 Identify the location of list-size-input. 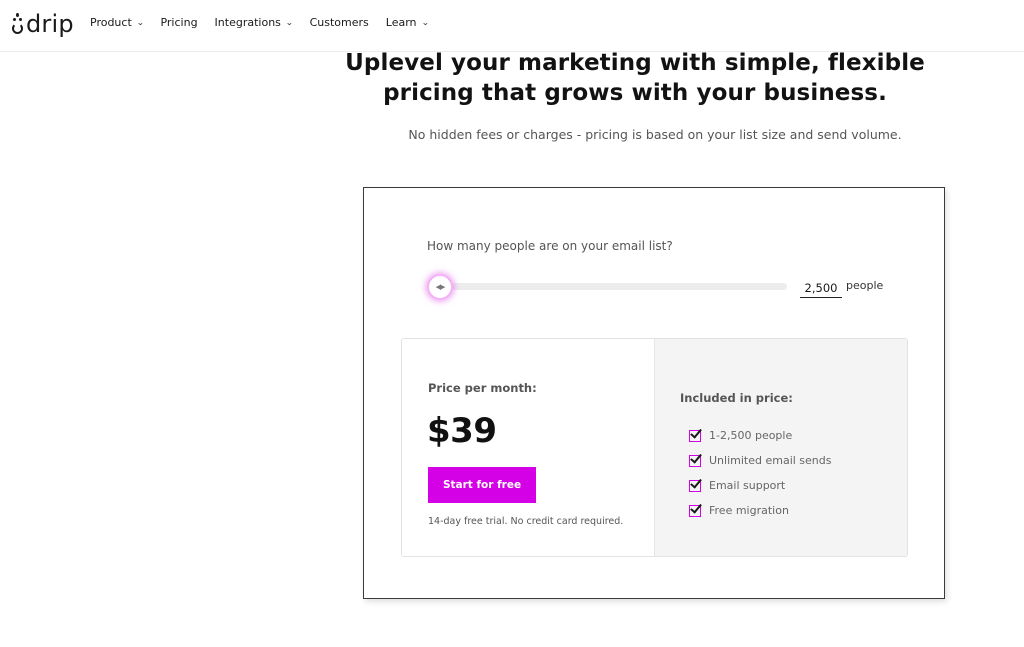
(821, 287).